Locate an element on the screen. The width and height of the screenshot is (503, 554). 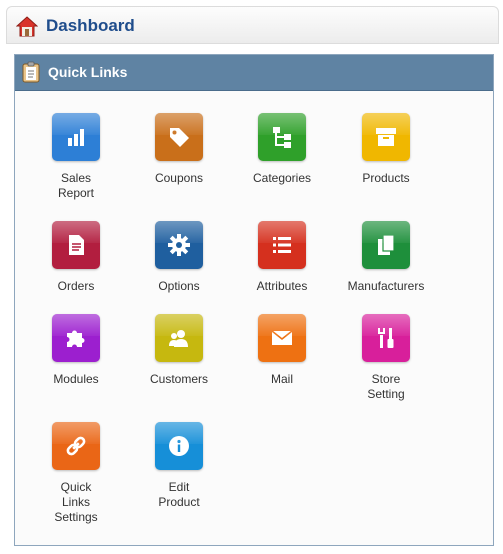
quick-link-label: Manufacturers is located at coordinates (386, 286).